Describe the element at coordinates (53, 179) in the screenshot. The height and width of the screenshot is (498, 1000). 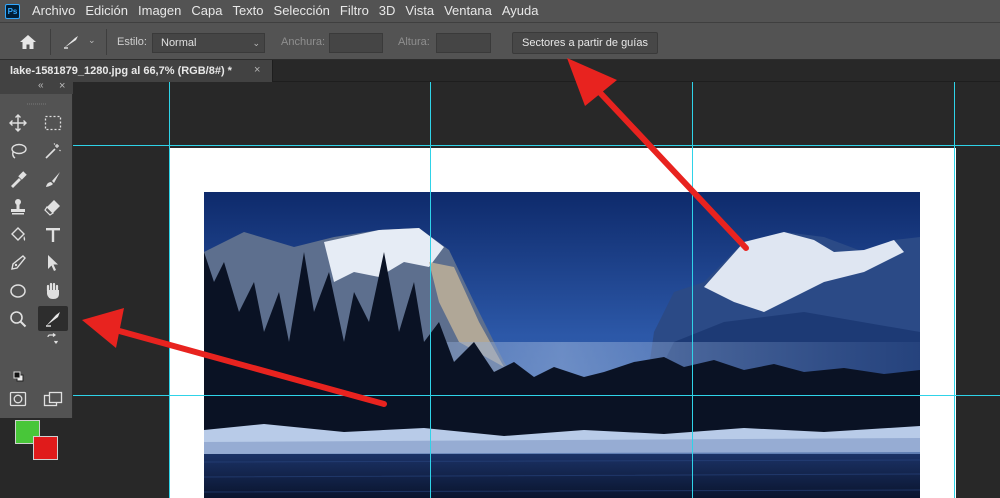
I see `brush-tool-icon` at that location.